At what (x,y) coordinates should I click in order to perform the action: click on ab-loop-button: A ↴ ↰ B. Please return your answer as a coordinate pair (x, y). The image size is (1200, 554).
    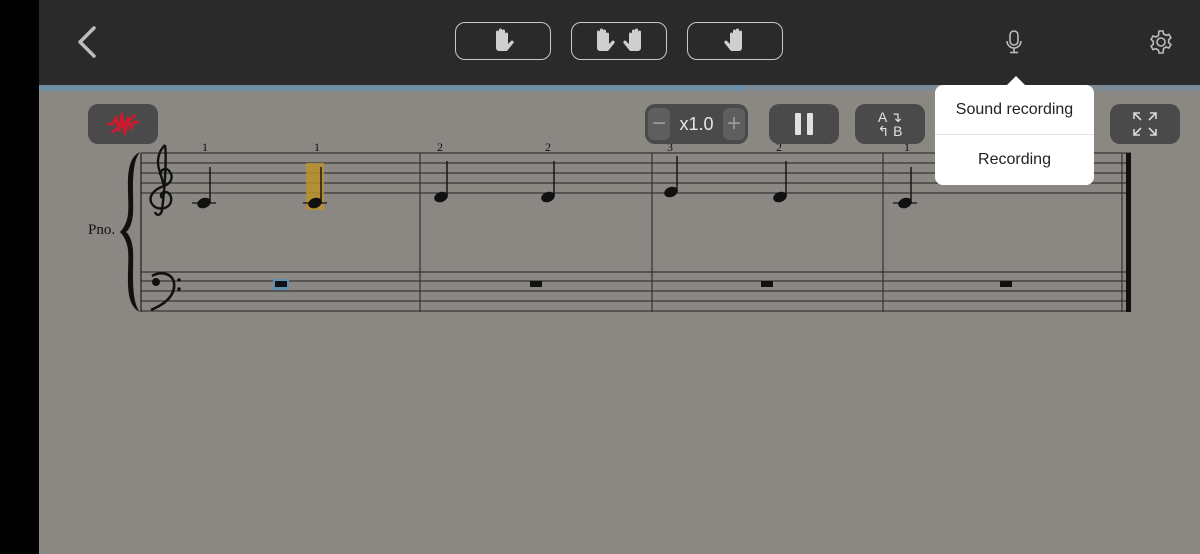
    Looking at the image, I should click on (890, 124).